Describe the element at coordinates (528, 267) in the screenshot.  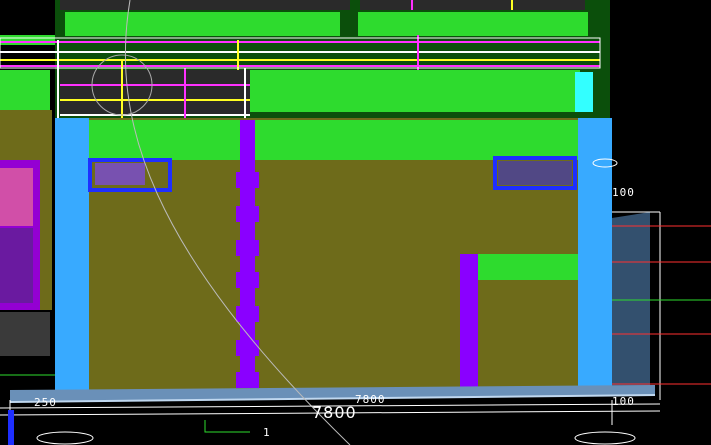
I see `side-slab` at that location.